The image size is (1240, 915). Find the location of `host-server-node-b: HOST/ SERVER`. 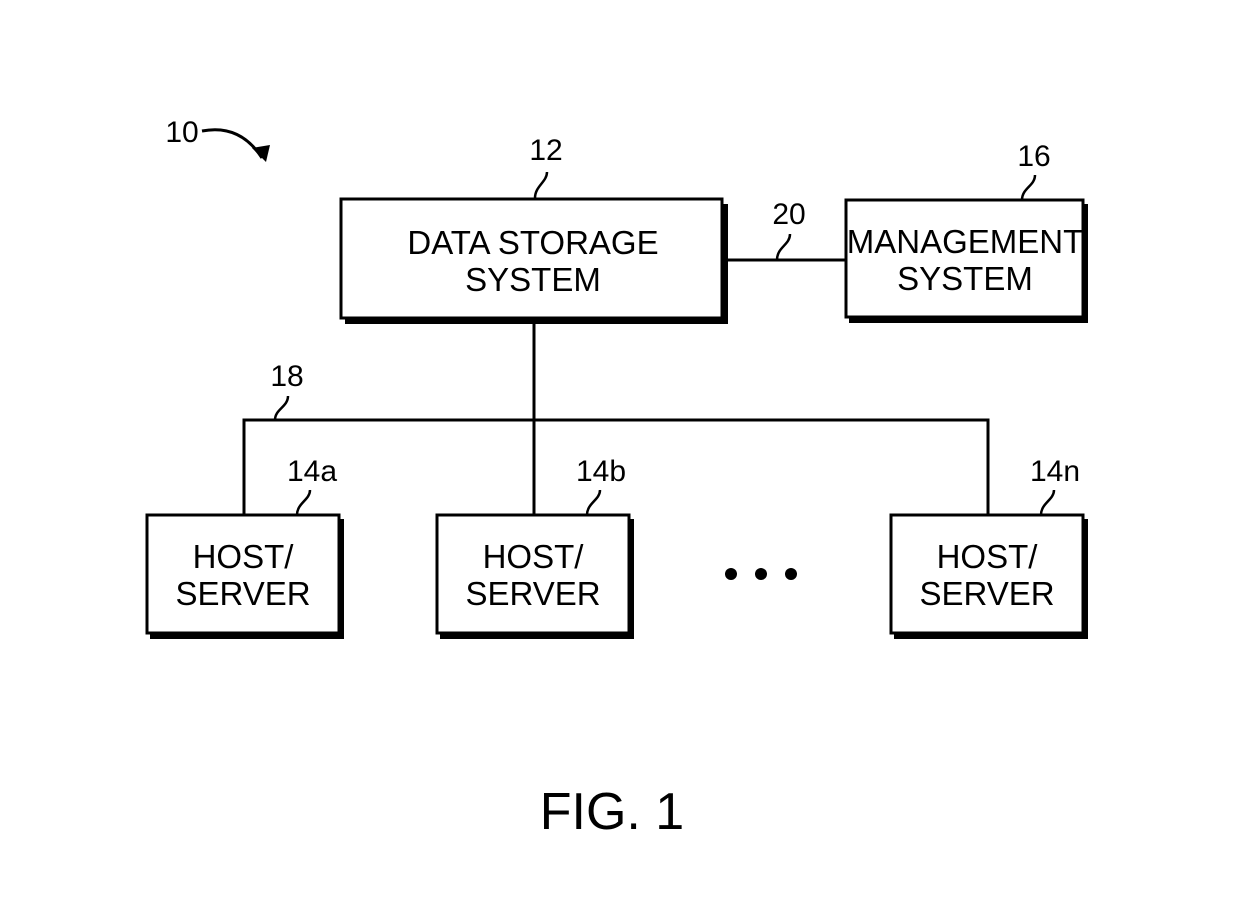

host-server-node-b: HOST/ SERVER is located at coordinates (534, 576).